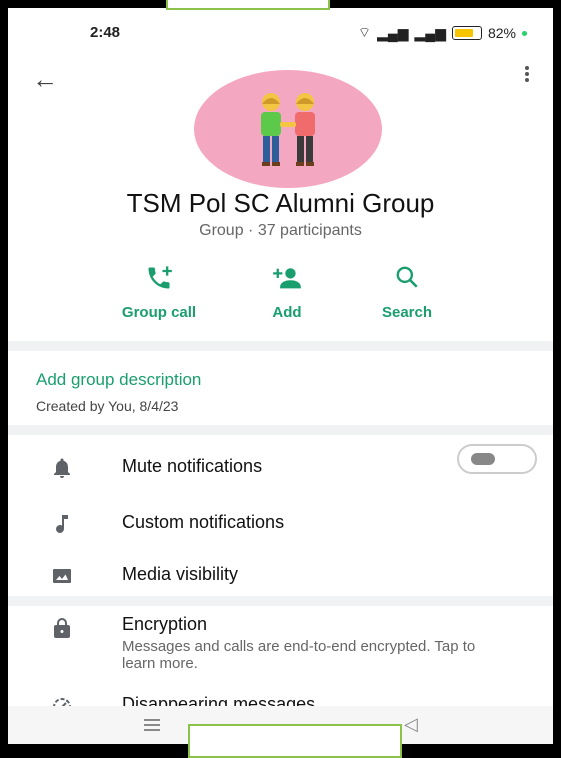 Image resolution: width=561 pixels, height=758 pixels. I want to click on back-arrow-icon: ←, so click(45, 79).